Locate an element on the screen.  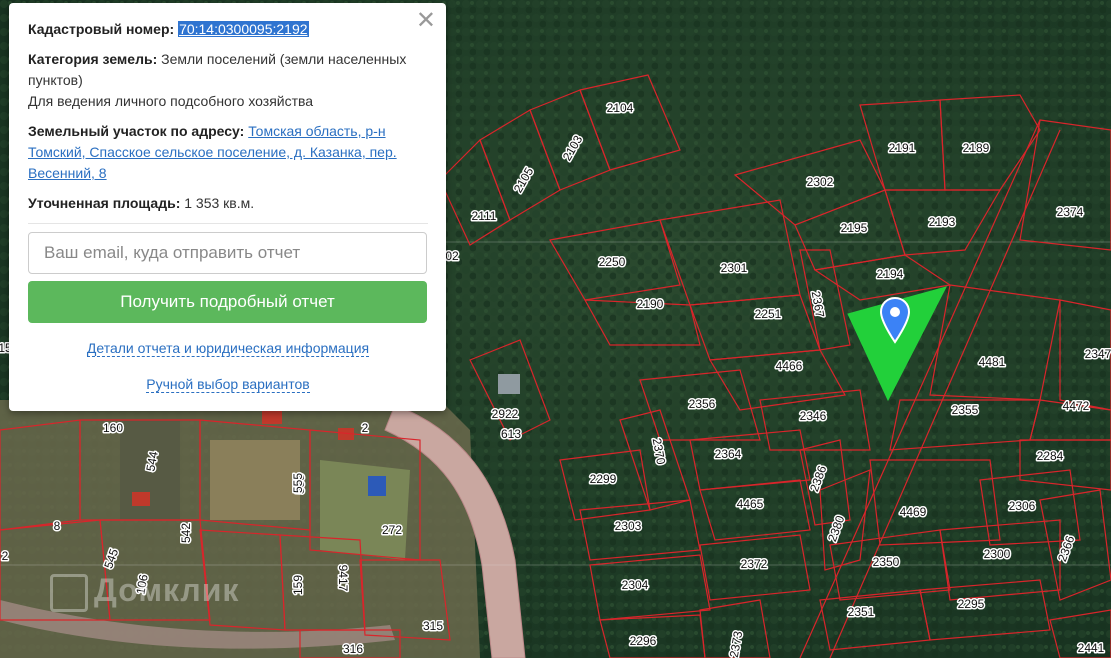
plot-number-label: 8 is located at coordinates (57, 526).